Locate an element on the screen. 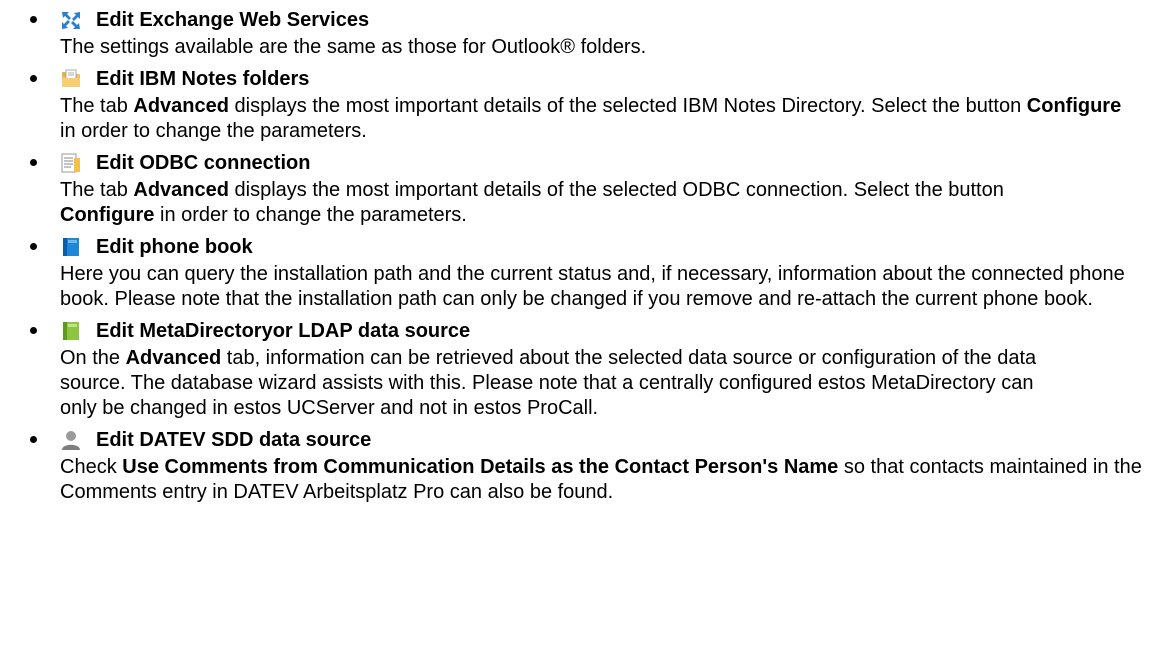 Image resolution: width=1175 pixels, height=648 pixels. ibm-notes-folder-icon is located at coordinates (71, 78).